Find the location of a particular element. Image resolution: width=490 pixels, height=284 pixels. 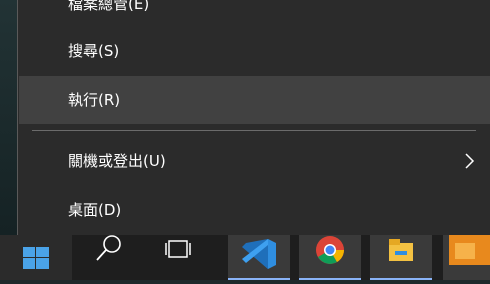

chevron-right-icon is located at coordinates (470, 161).